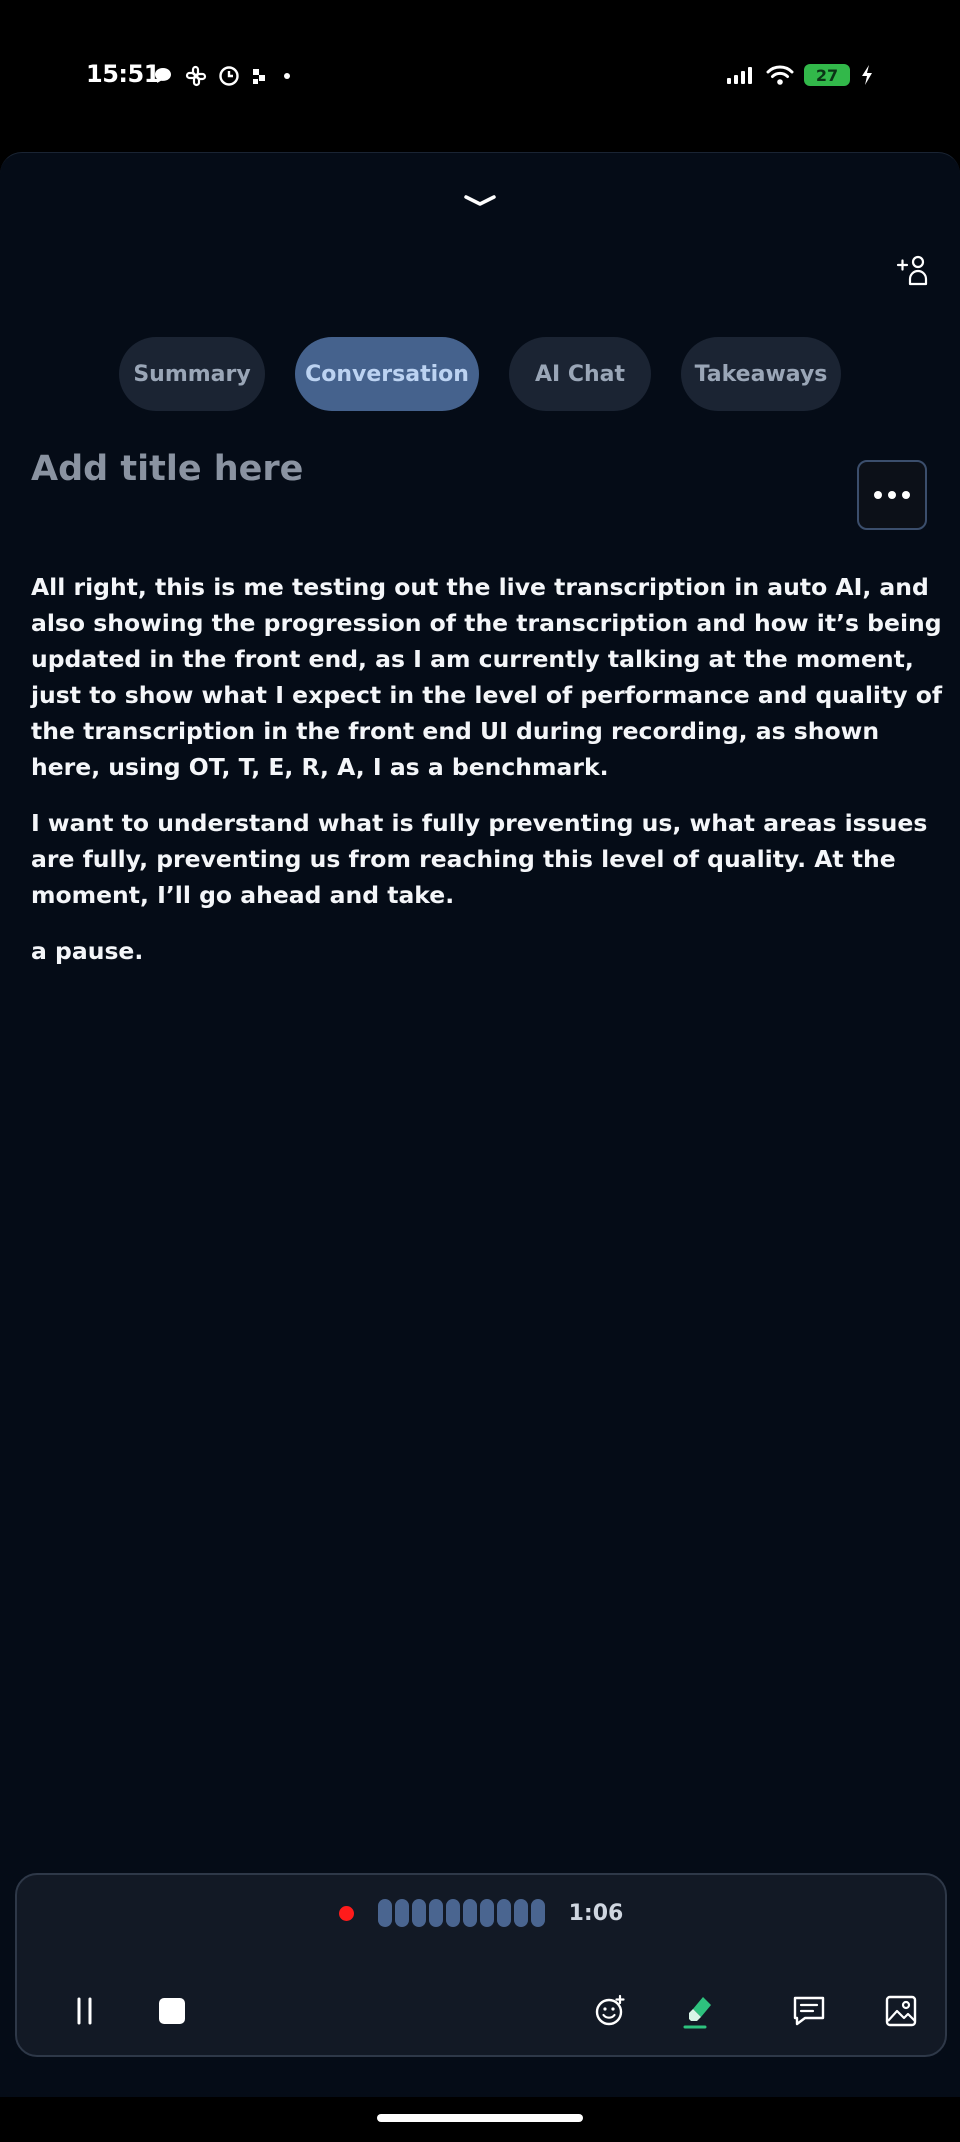 The image size is (960, 2142). What do you see at coordinates (761, 374) in the screenshot?
I see `tab-takeaways: Takeaways` at bounding box center [761, 374].